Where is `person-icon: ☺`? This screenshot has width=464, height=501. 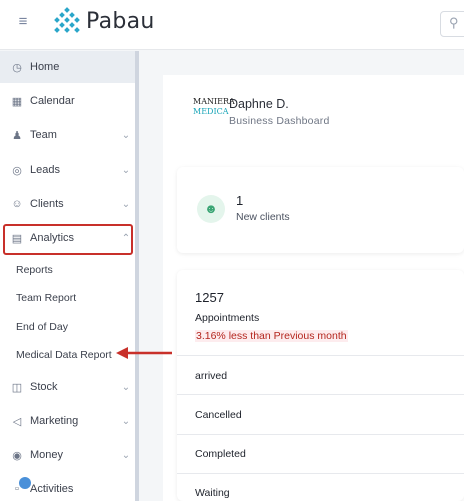
person-icon: ☺ is located at coordinates (17, 204).